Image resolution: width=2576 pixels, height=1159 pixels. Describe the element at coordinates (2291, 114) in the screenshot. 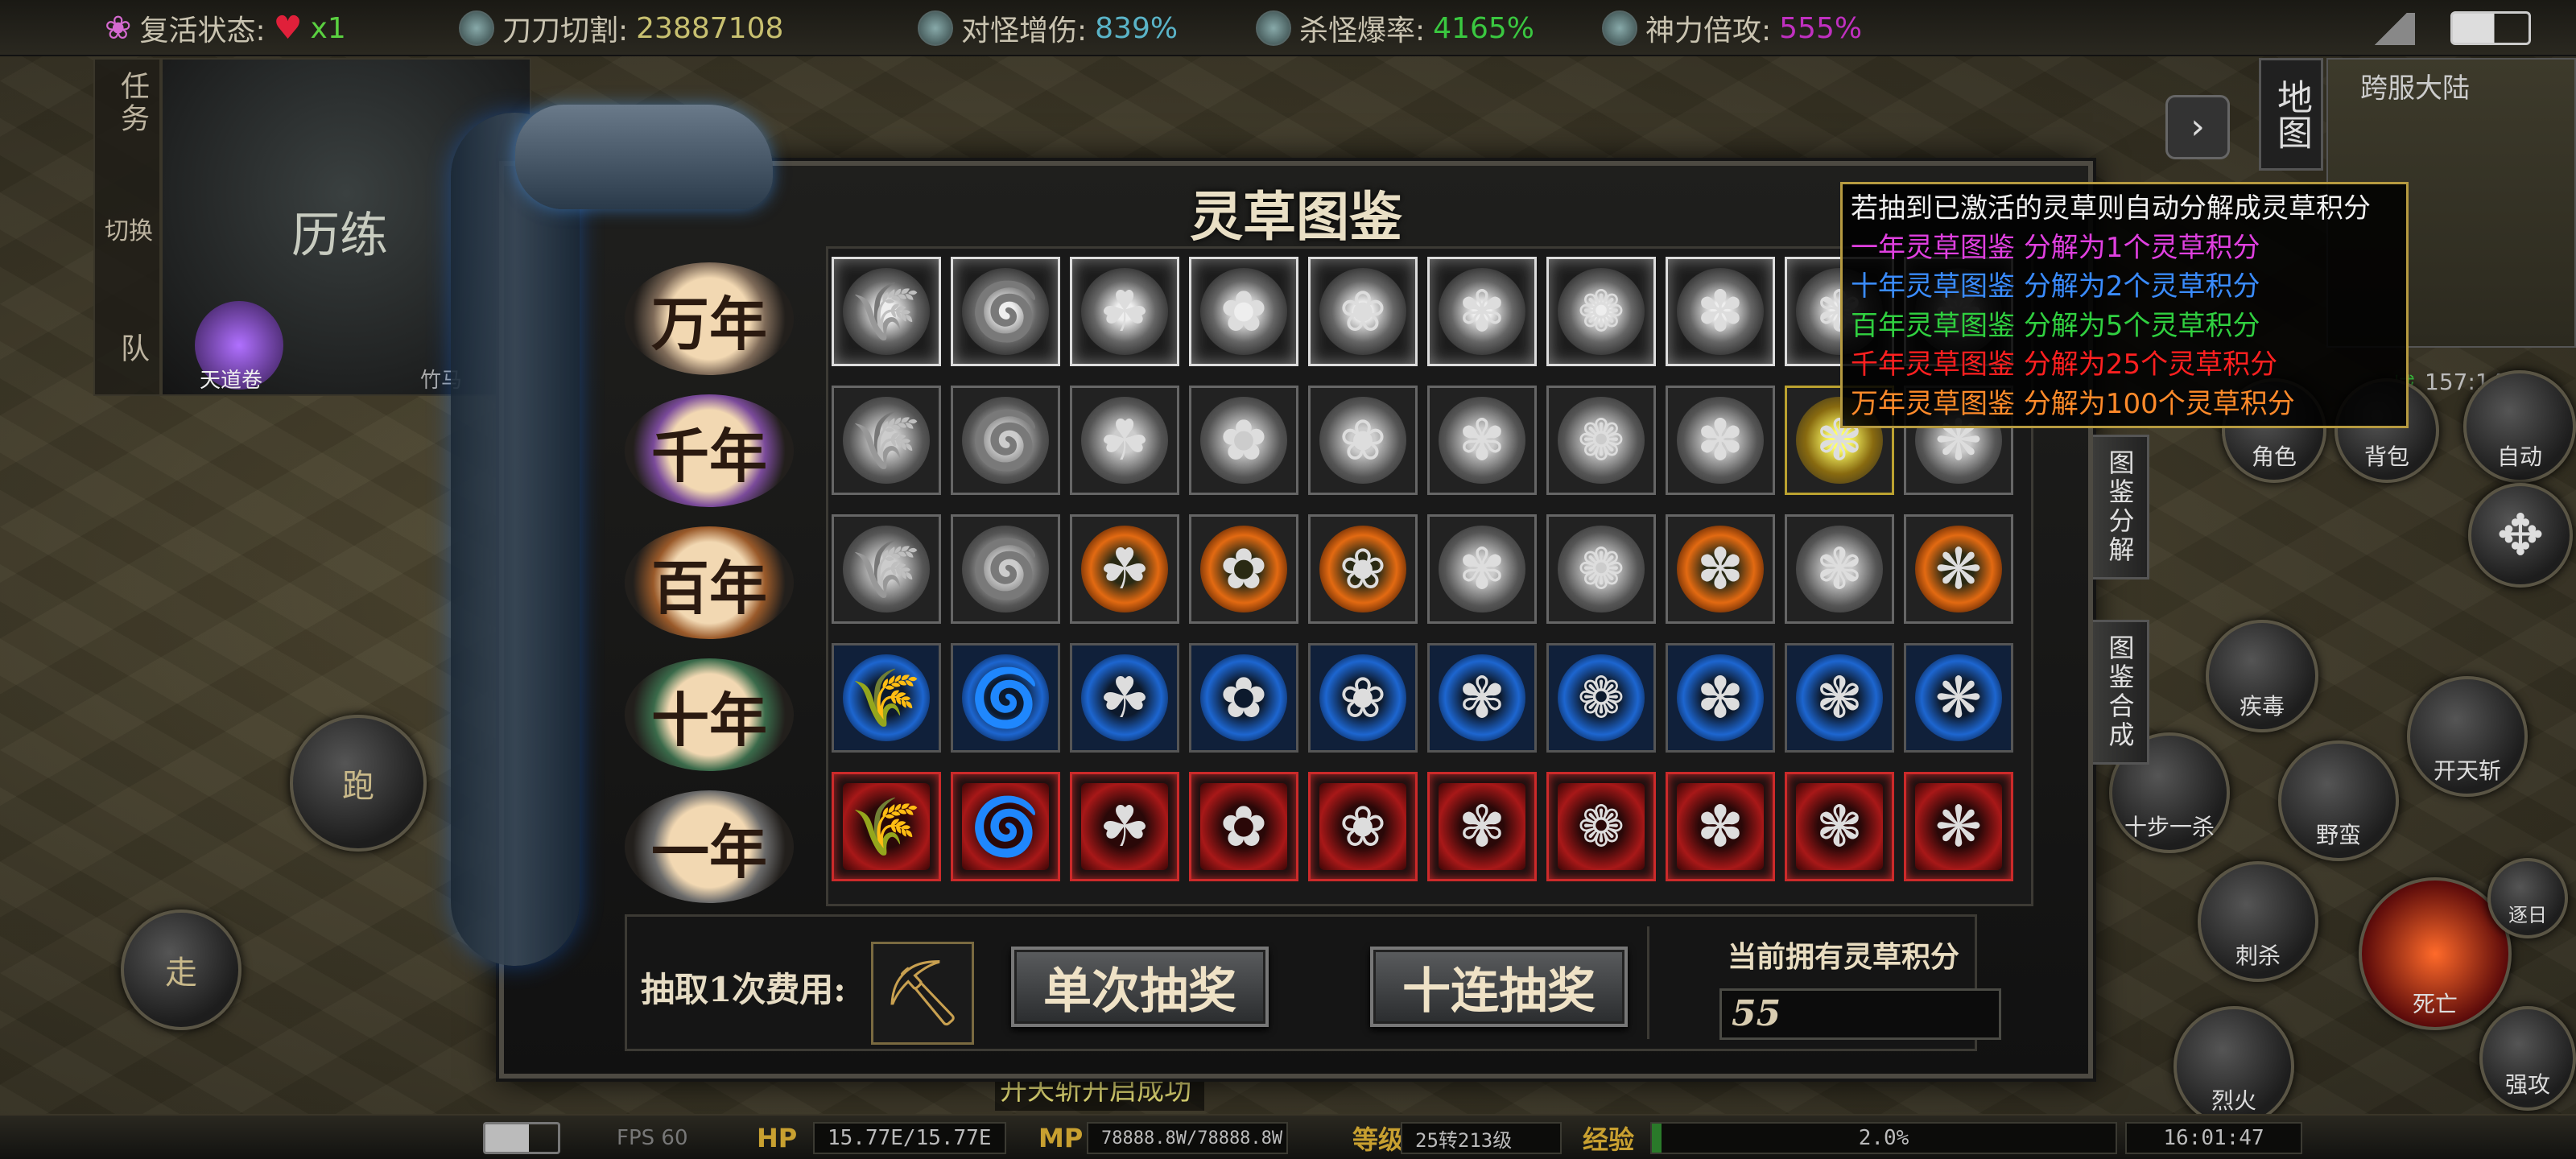

I see `map-button: 地图` at that location.